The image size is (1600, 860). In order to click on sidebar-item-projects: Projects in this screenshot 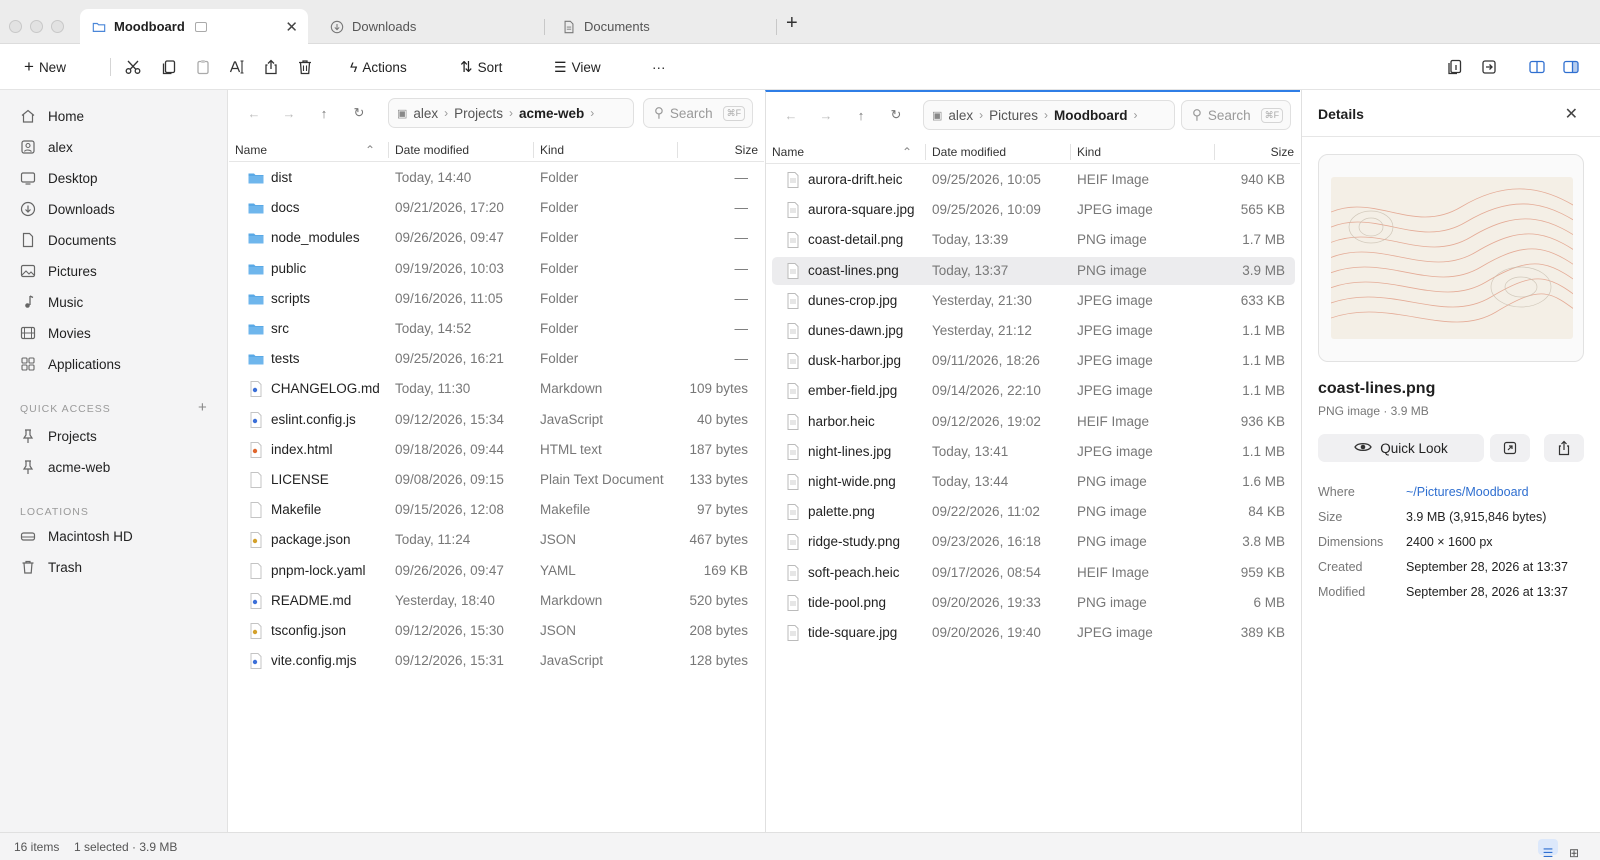, I will do `click(58, 436)`.